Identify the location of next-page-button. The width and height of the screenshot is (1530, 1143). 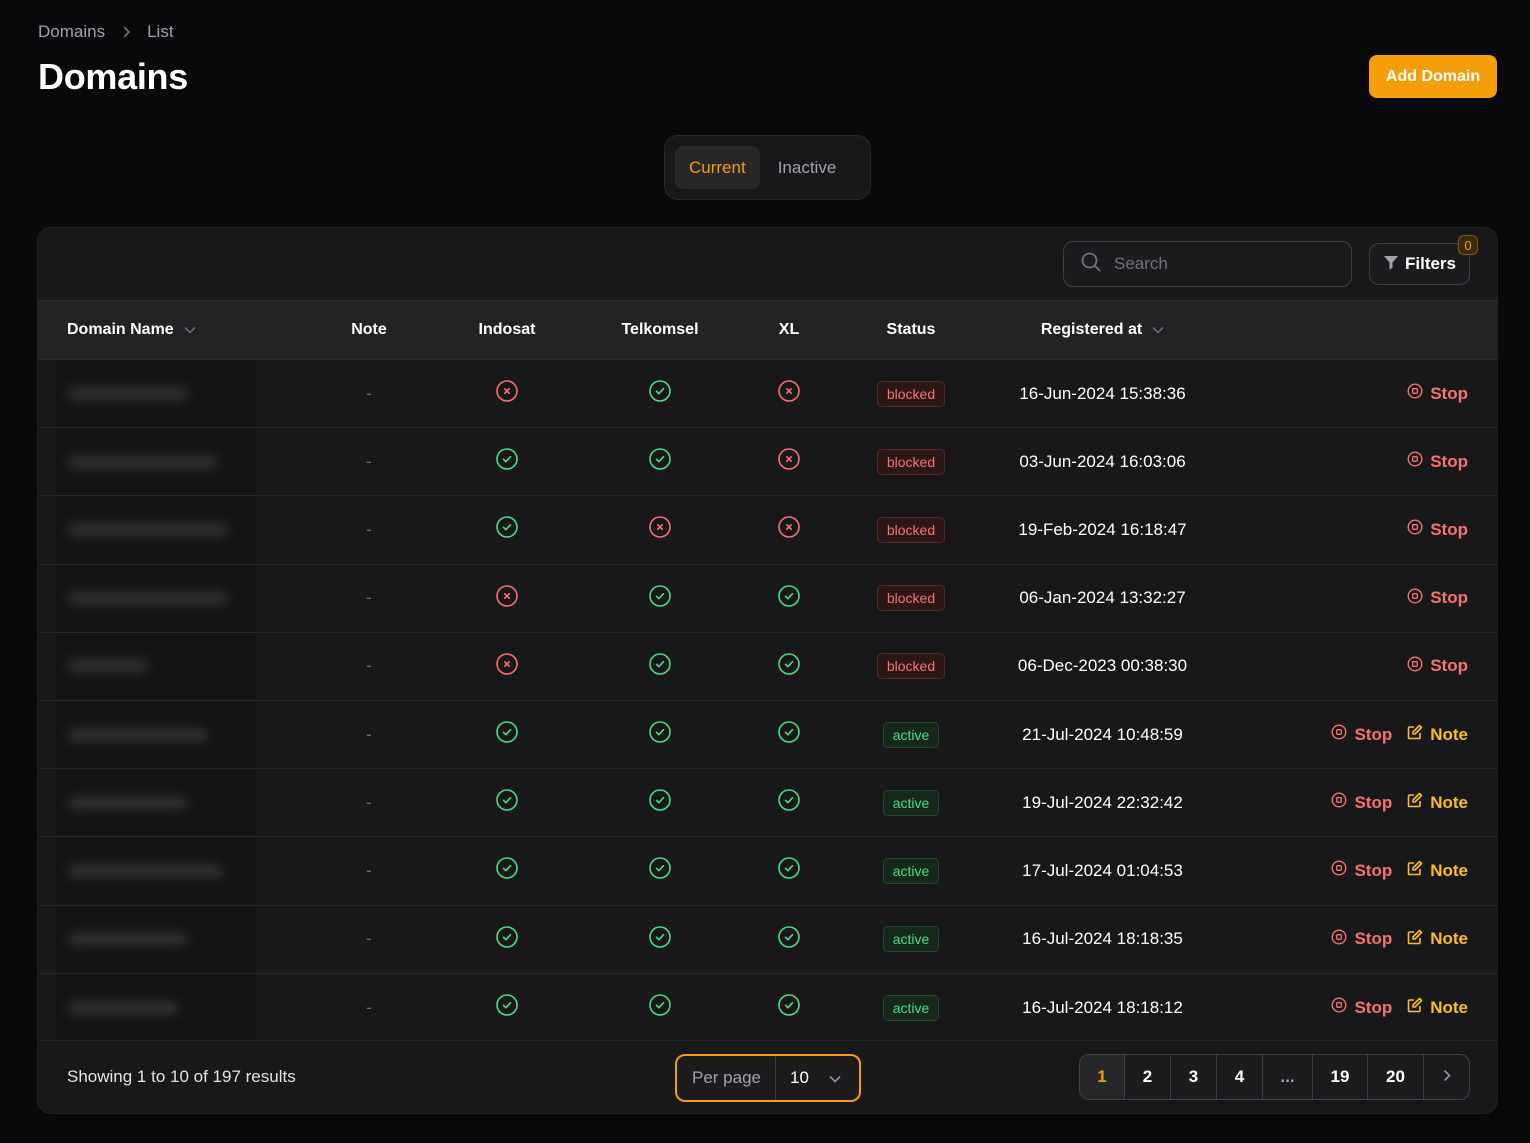
(1446, 1077).